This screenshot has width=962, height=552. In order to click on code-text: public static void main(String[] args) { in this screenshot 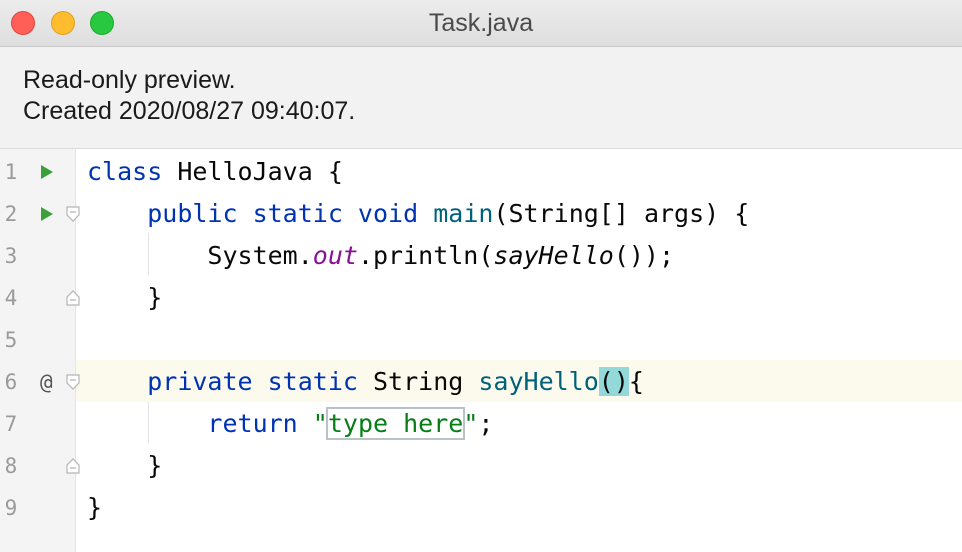, I will do `click(418, 213)`.